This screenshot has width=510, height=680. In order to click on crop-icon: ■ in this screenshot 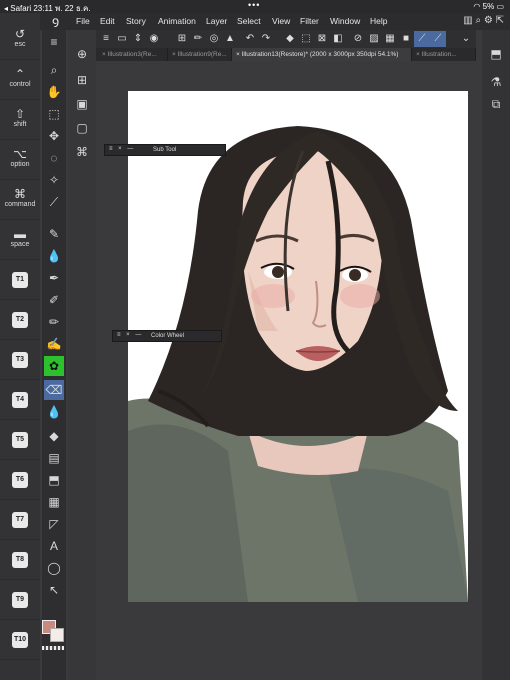, I will do `click(406, 39)`.